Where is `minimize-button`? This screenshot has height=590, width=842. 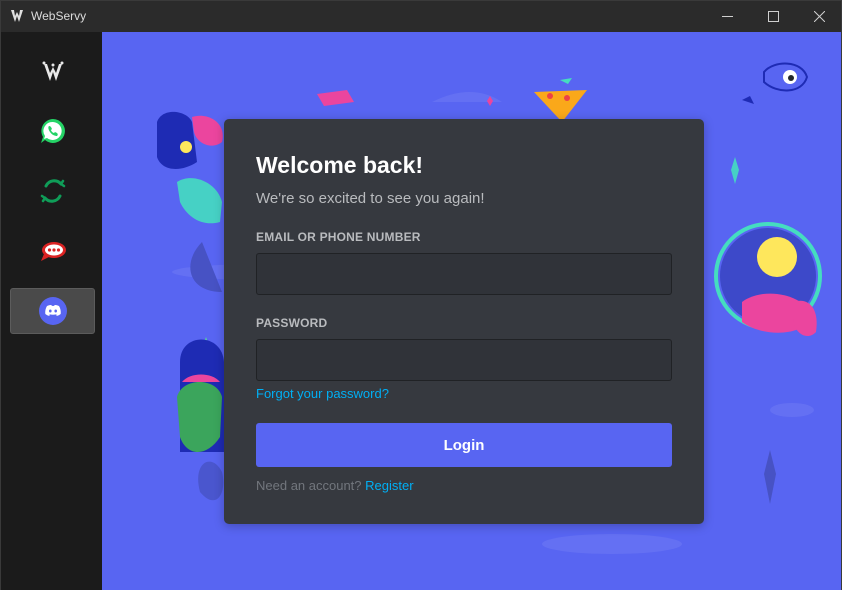 minimize-button is located at coordinates (727, 16).